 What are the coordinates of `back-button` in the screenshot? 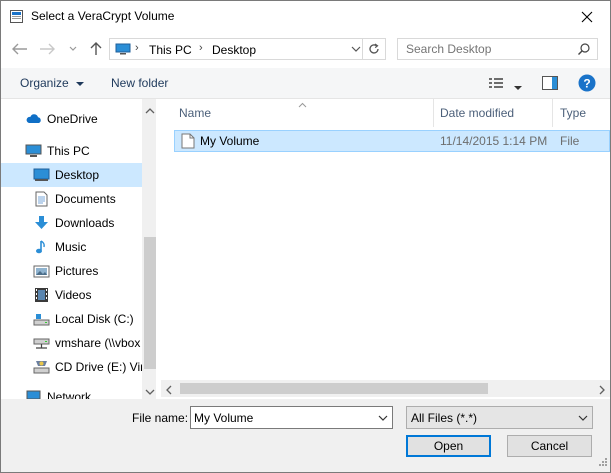 It's located at (20, 49).